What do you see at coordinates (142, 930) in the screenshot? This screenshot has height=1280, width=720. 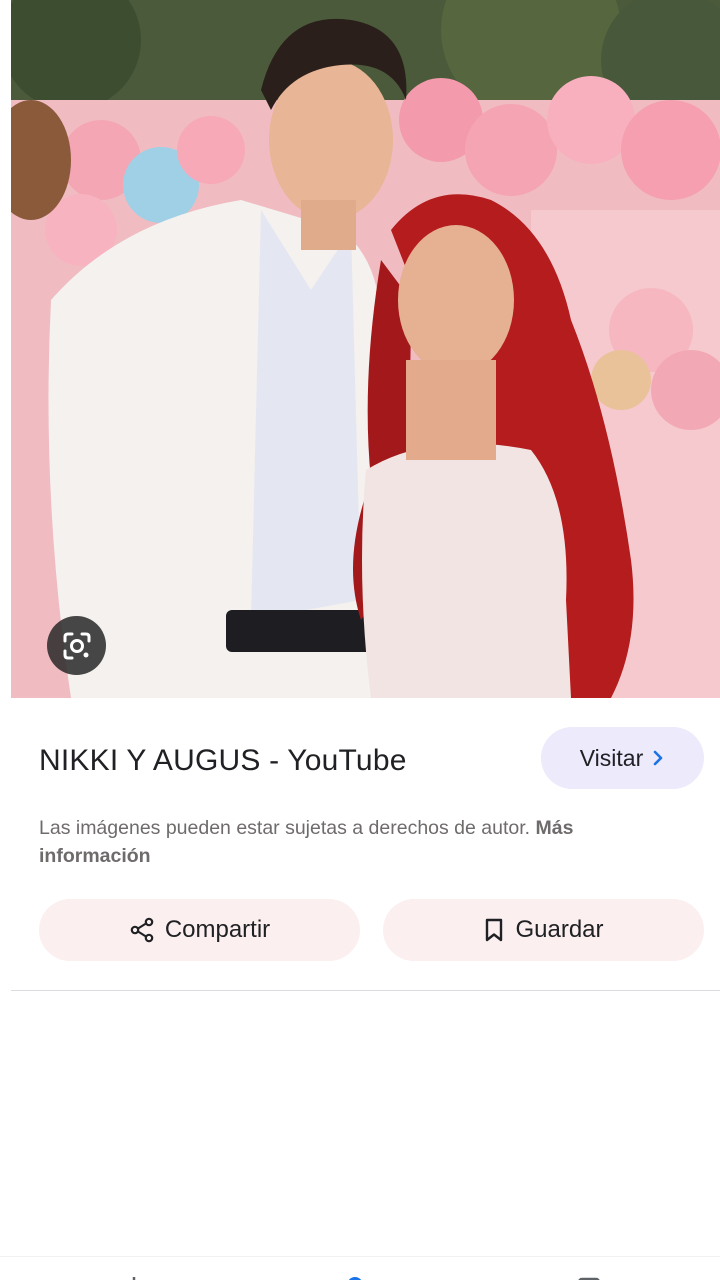 I see `share-icon` at bounding box center [142, 930].